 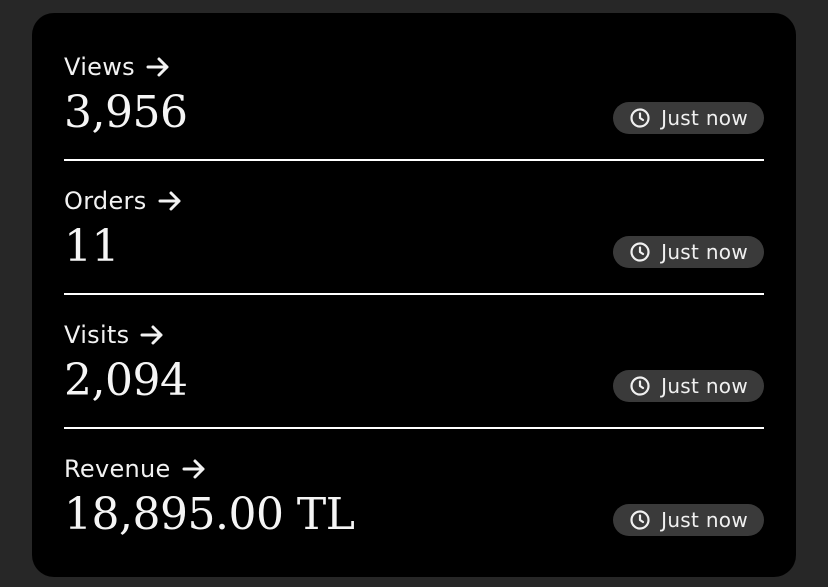 I want to click on metric-label: Orders, so click(x=105, y=201).